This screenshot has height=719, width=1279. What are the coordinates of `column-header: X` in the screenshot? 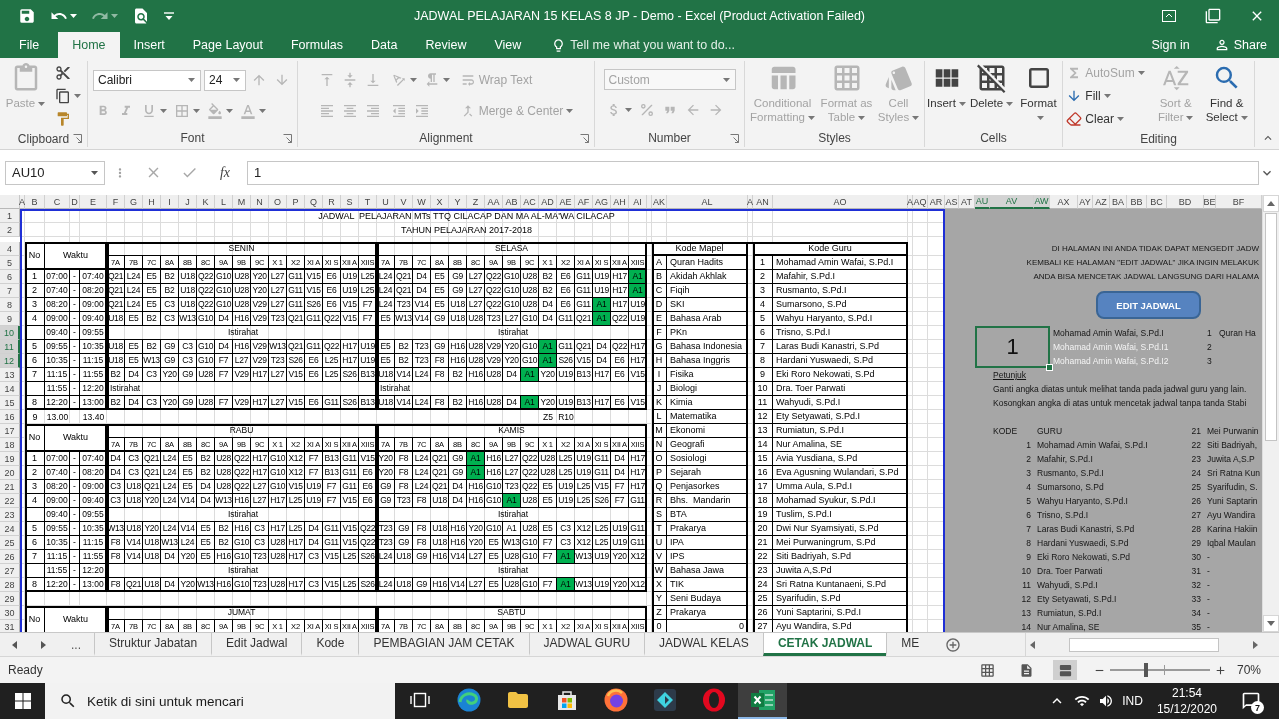 It's located at (440, 202).